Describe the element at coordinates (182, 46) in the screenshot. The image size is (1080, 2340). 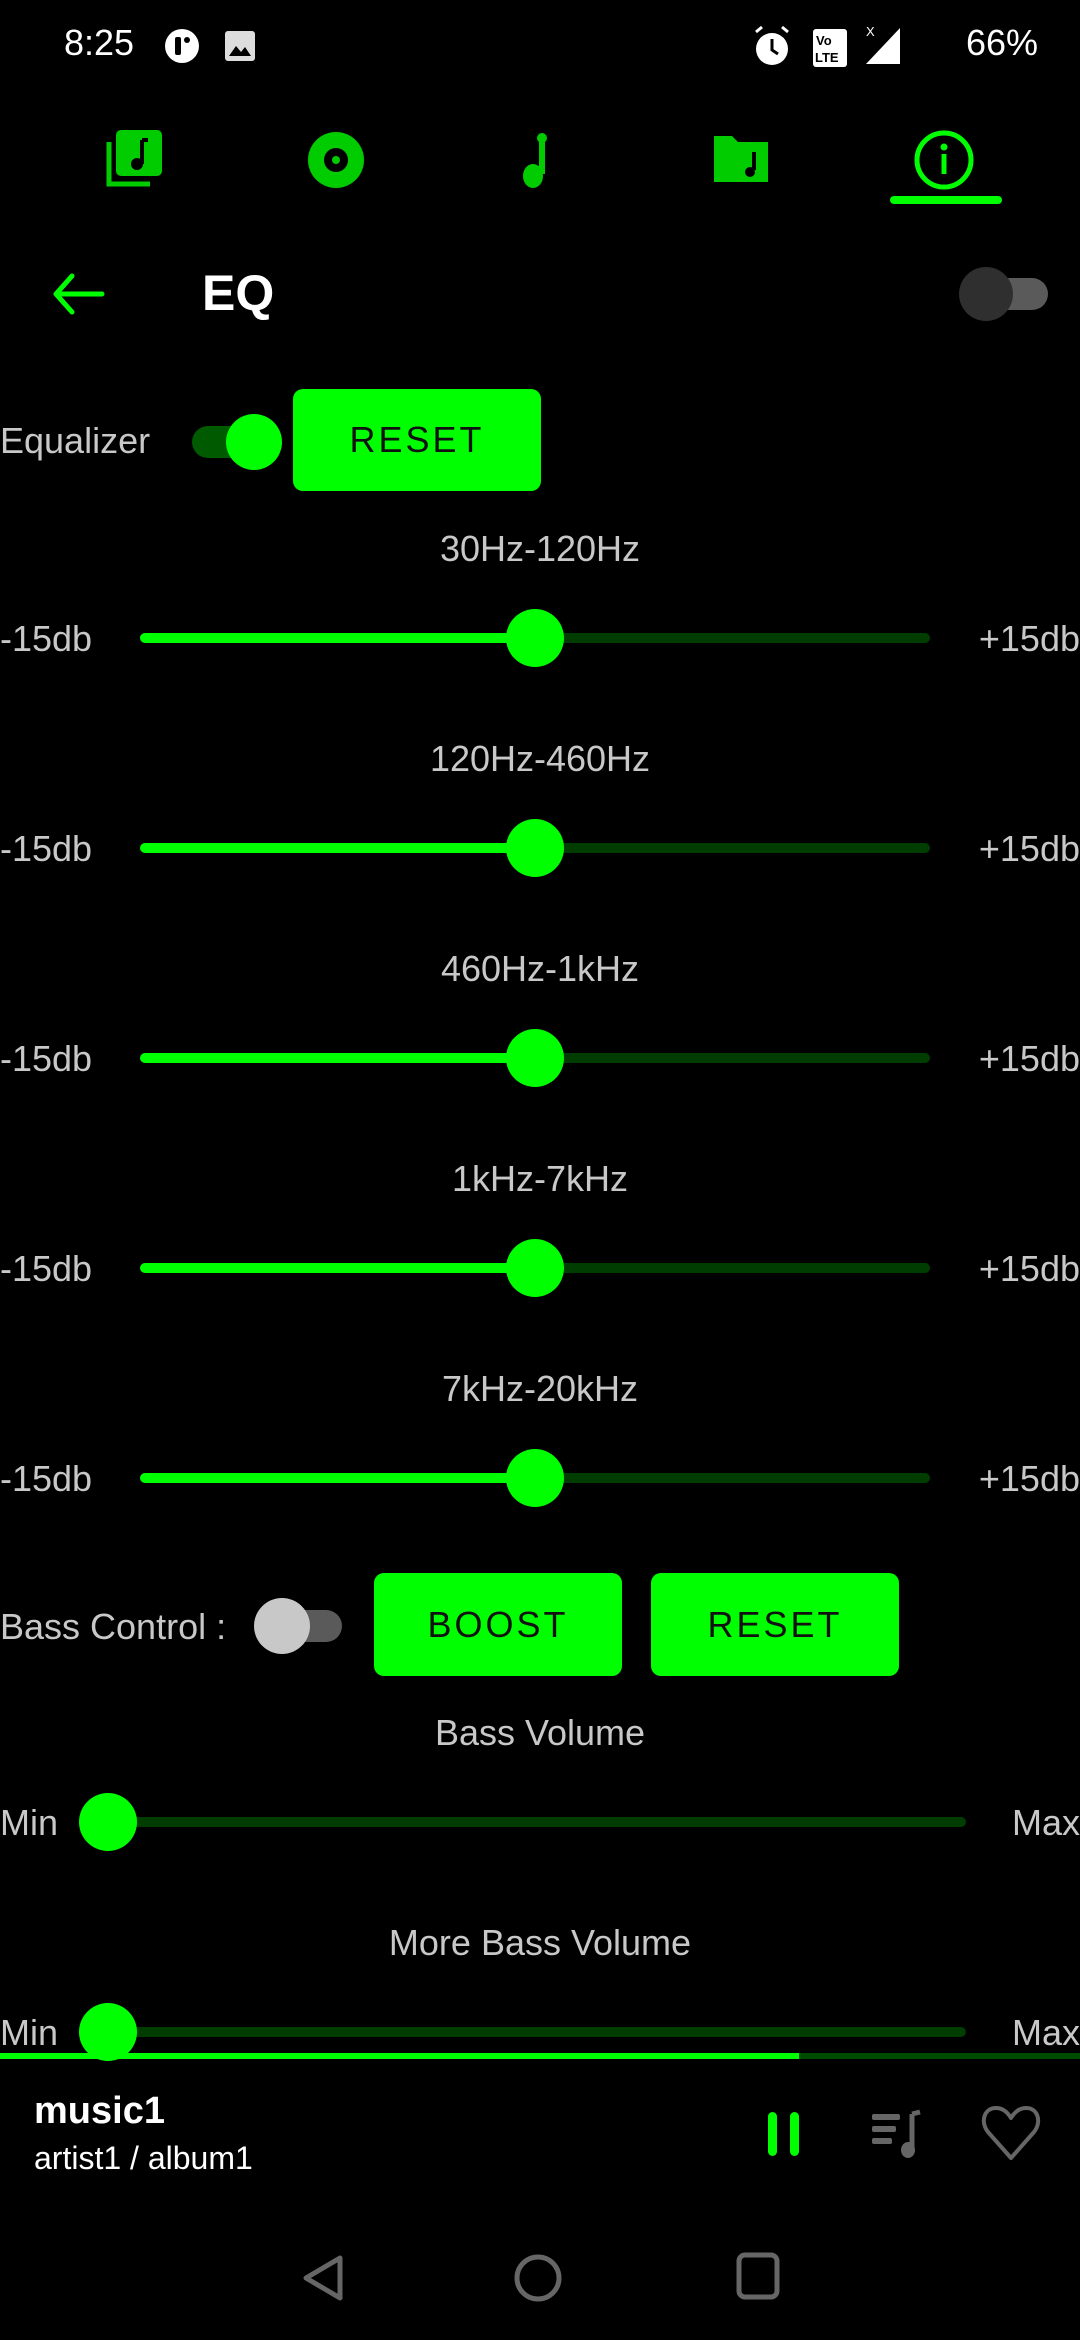
I see `notification-app-icon` at that location.